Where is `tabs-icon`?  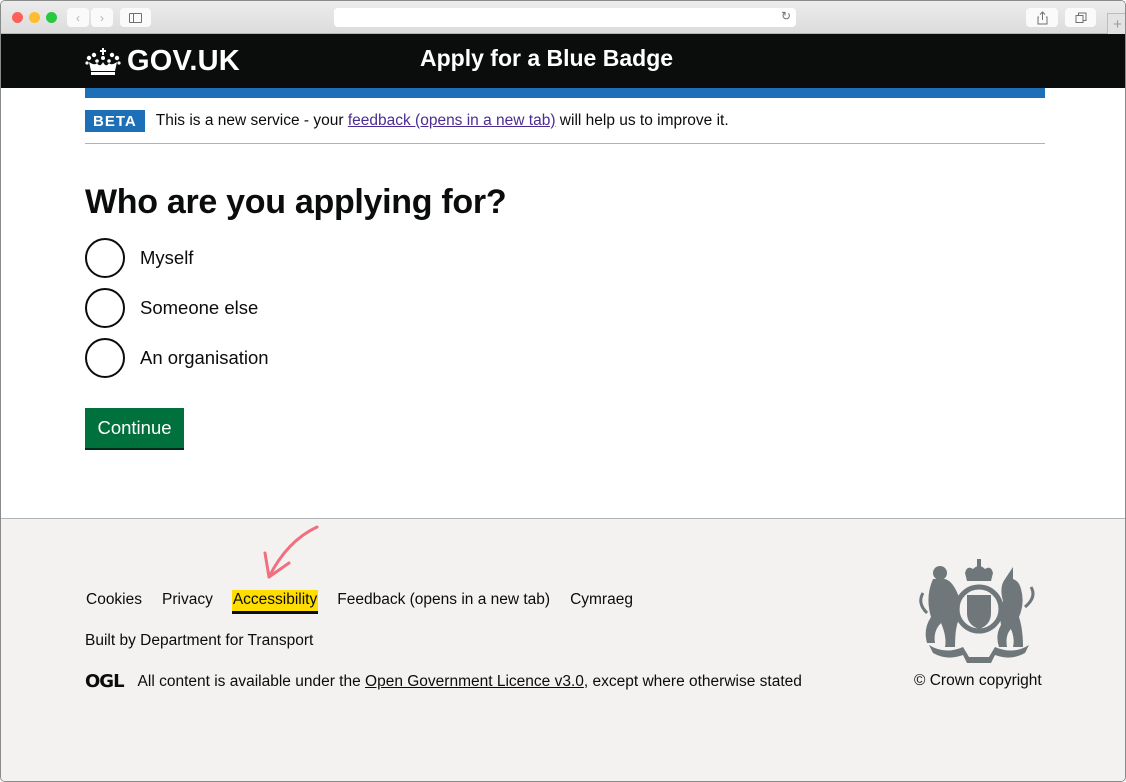
tabs-icon is located at coordinates (1080, 17).